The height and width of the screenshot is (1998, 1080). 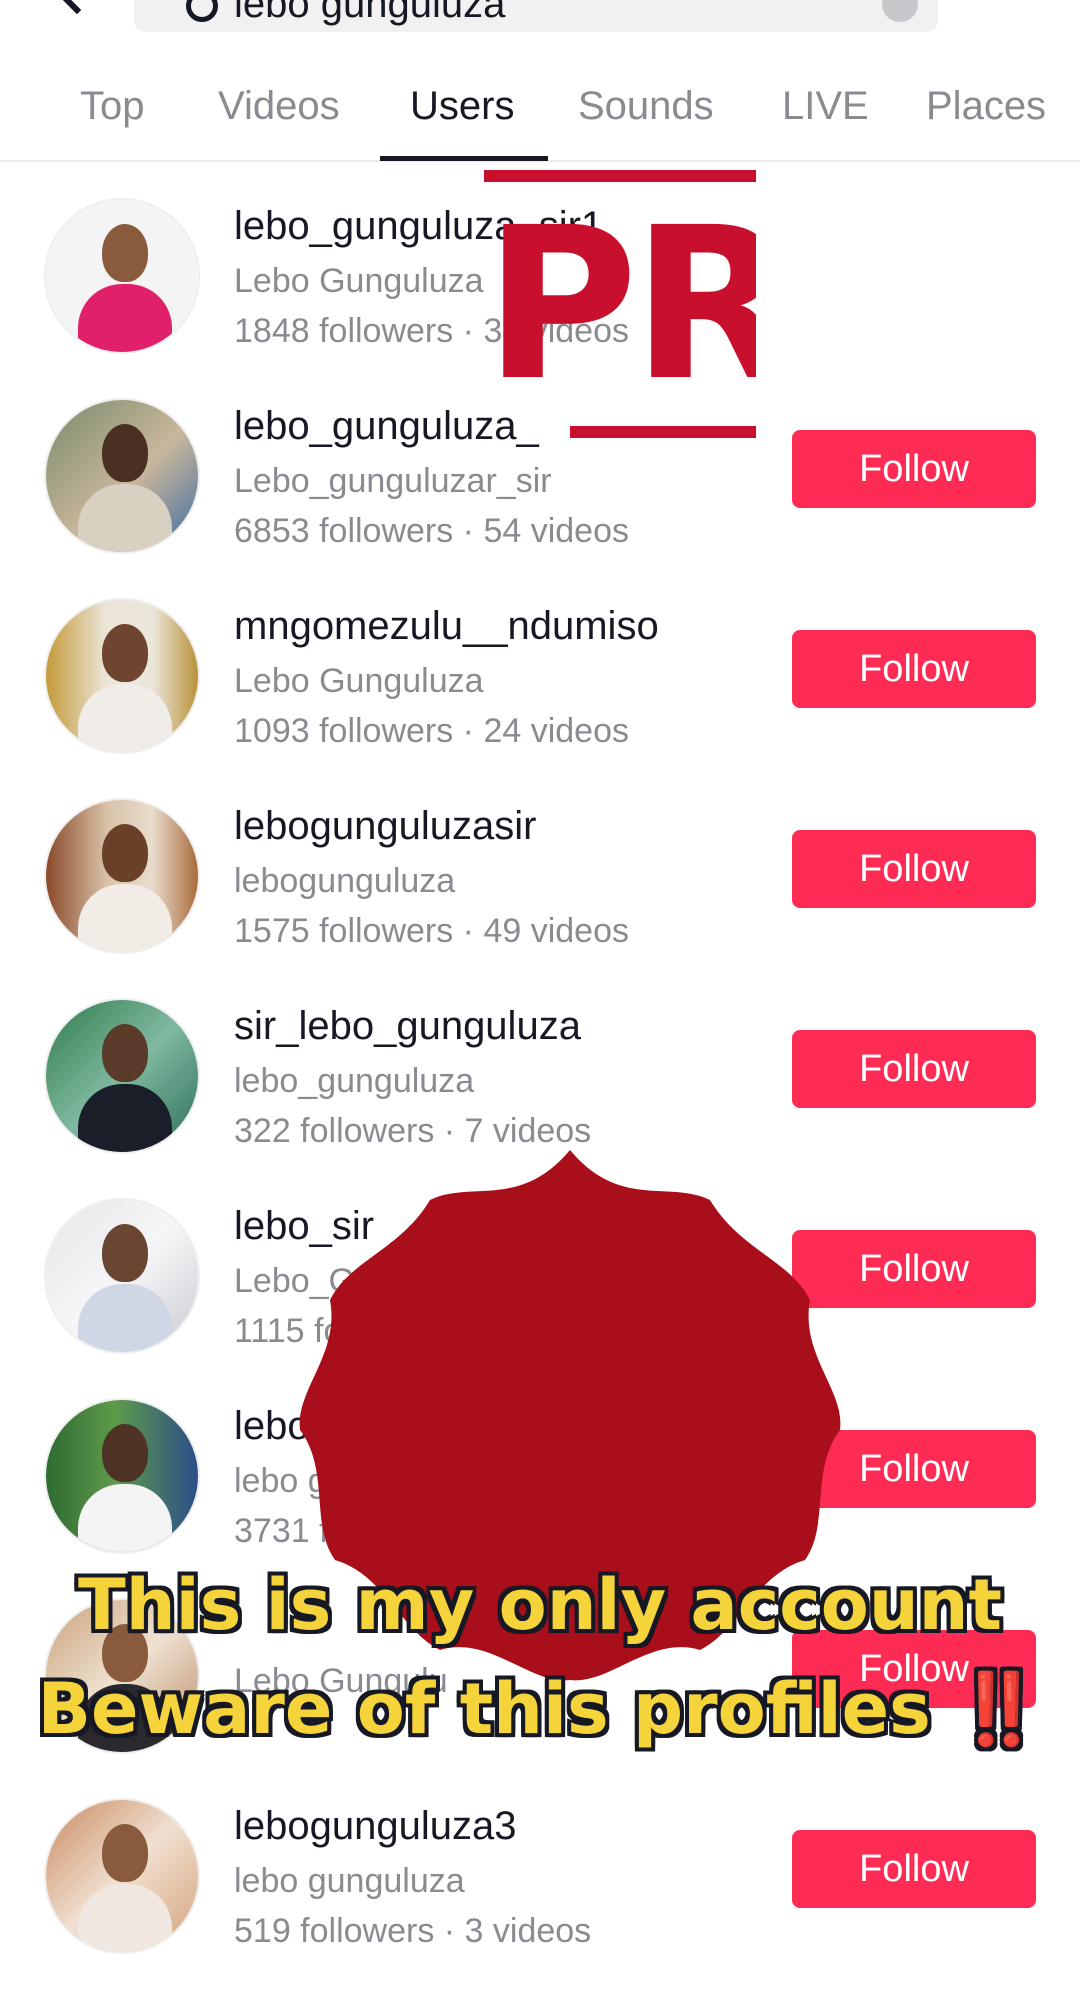 What do you see at coordinates (279, 106) in the screenshot?
I see `tab-videos: Videos` at bounding box center [279, 106].